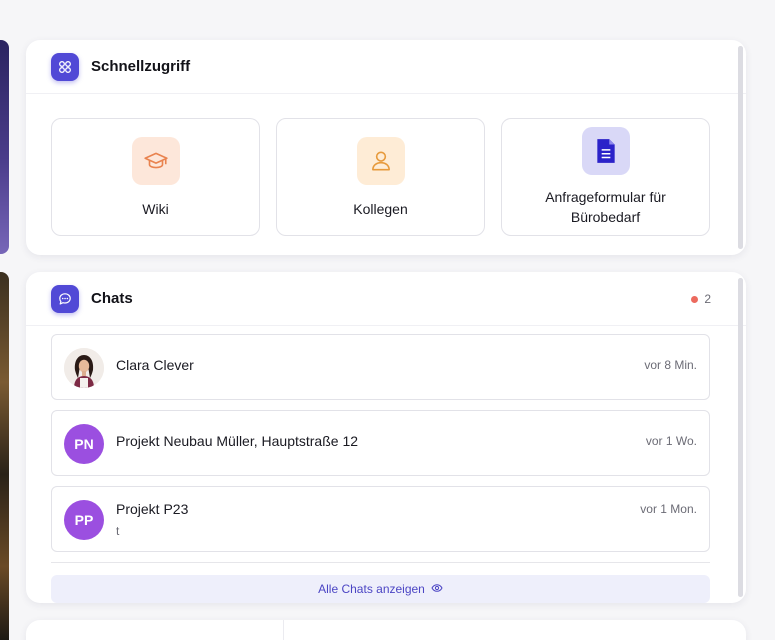  Describe the element at coordinates (380, 519) in the screenshot. I see `chat-item: PP Projekt P23 t vor 1 Mon.` at that location.